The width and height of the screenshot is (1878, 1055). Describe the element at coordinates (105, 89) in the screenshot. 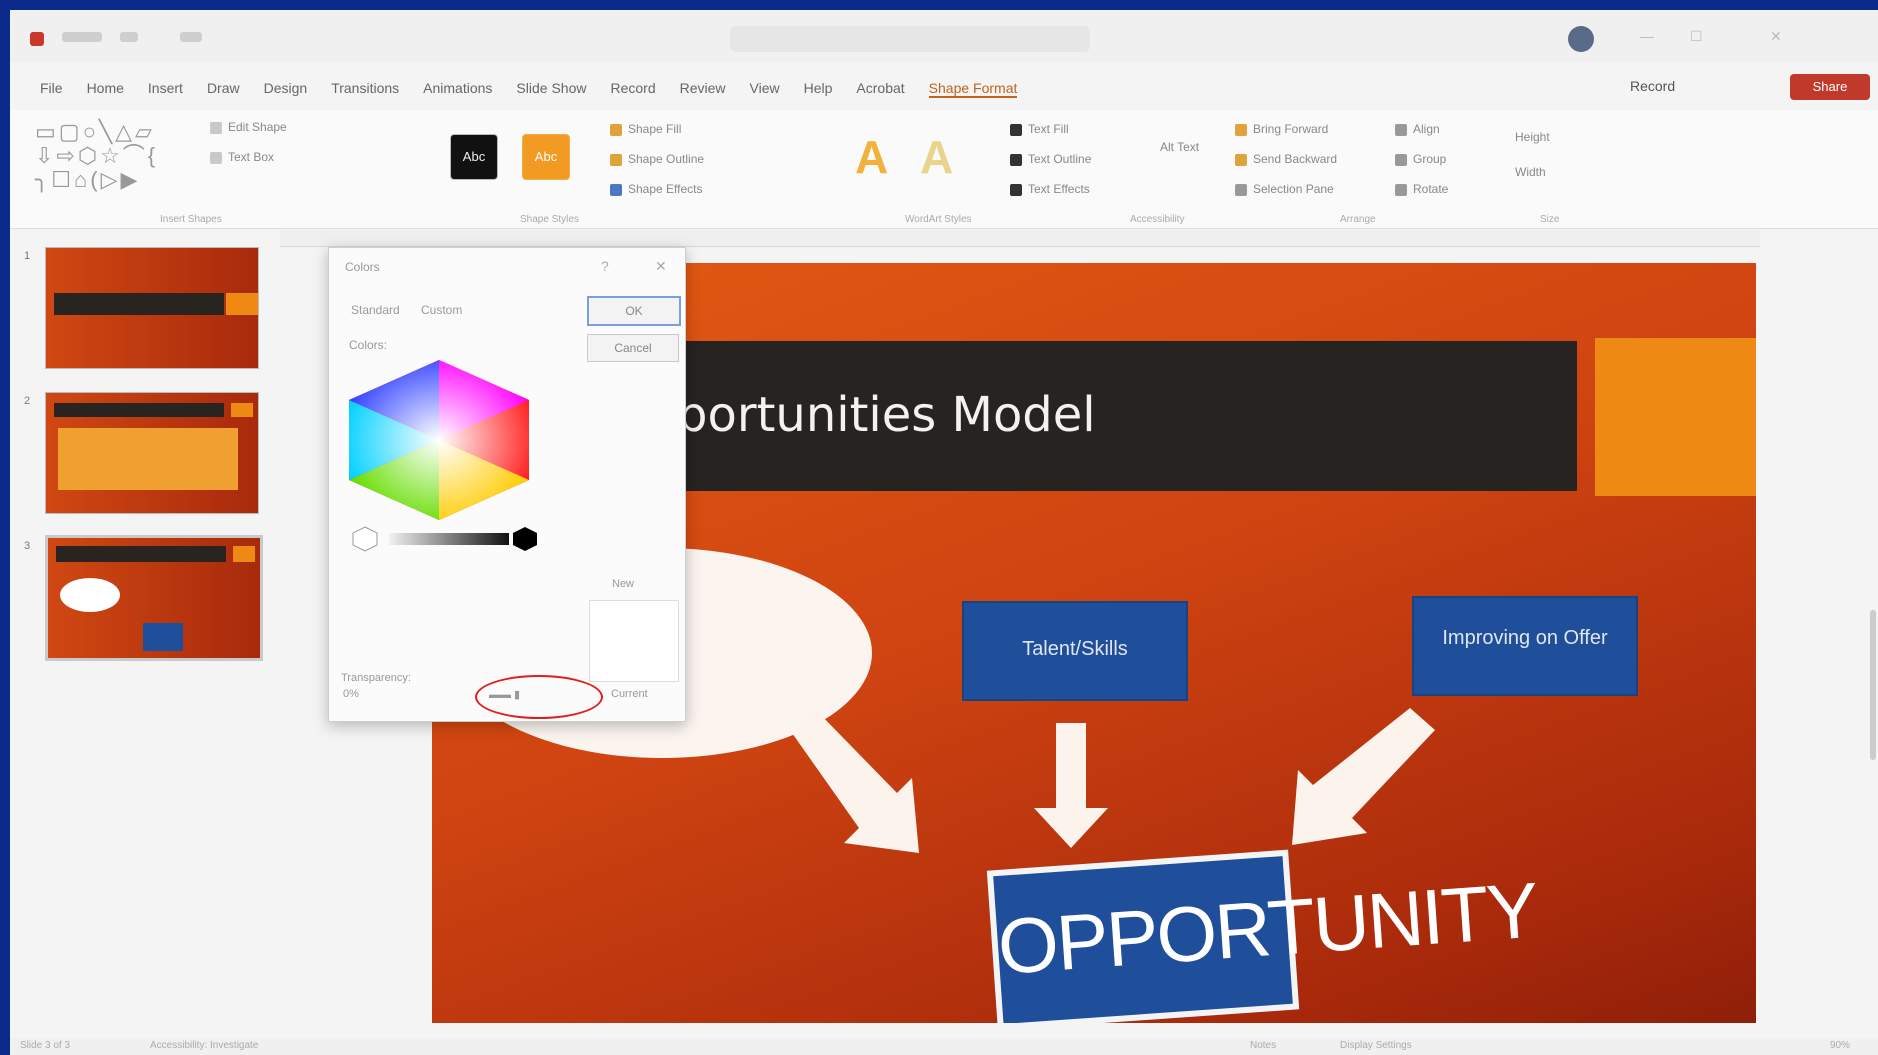

I see `tab-home: Home` at that location.